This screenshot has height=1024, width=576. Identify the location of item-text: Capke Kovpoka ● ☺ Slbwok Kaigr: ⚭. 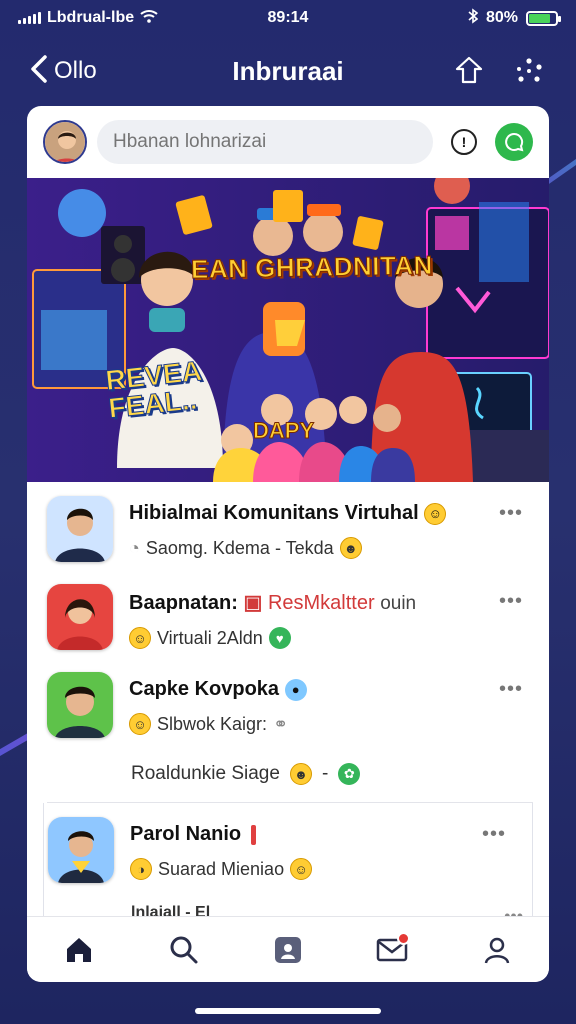
(329, 709).